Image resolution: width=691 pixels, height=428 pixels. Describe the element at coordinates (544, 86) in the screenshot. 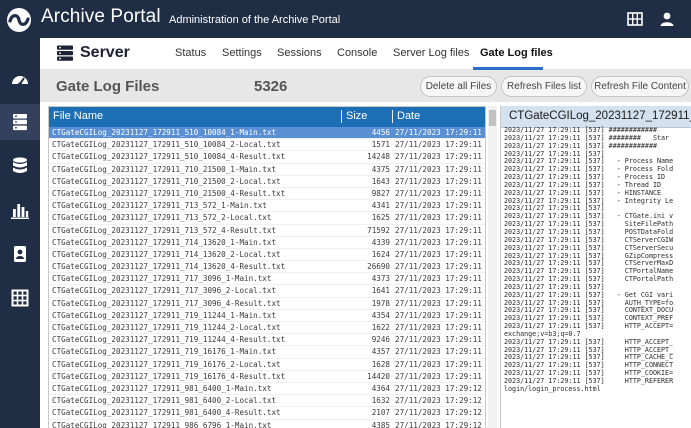

I see `refresh-files-list-button: Refresh Files list` at that location.